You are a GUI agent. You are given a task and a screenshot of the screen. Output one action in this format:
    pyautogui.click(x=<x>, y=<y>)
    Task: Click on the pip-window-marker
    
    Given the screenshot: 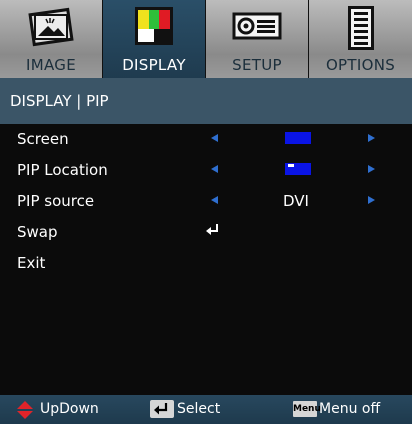 What is the action you would take?
    pyautogui.click(x=291, y=165)
    